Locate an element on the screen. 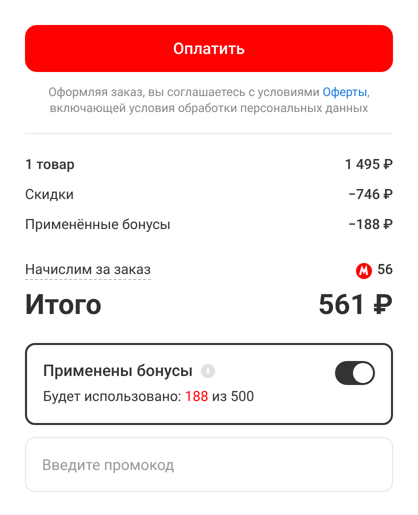 The height and width of the screenshot is (515, 418). summary-label: Применённые бонусы is located at coordinates (98, 225).